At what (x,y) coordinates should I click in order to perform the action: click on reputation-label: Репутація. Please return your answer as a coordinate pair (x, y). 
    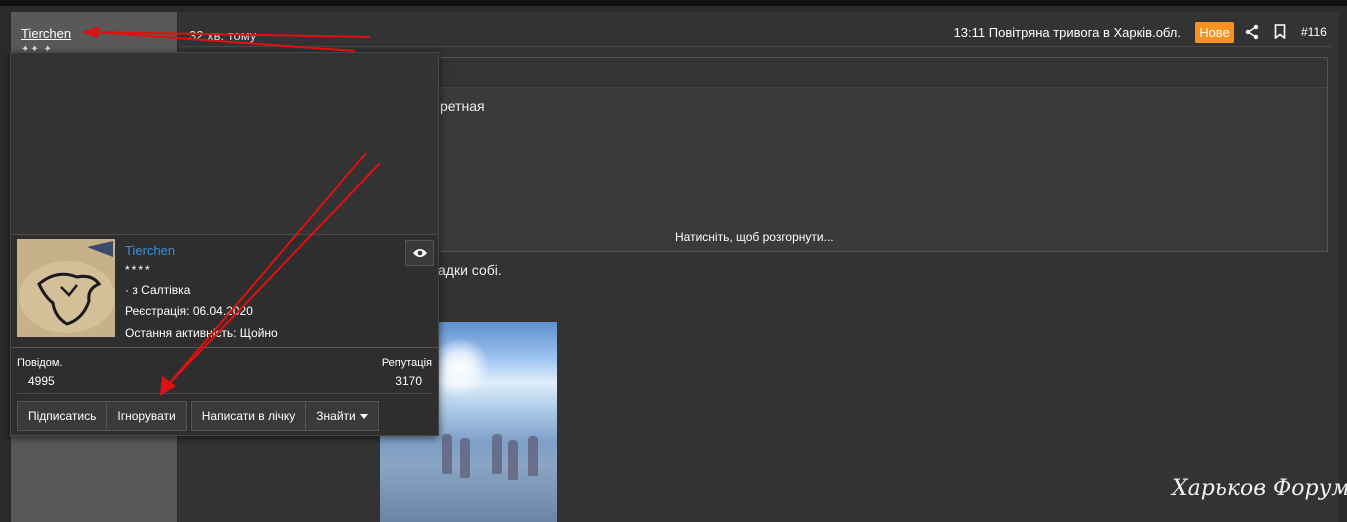
    Looking at the image, I should click on (406, 363).